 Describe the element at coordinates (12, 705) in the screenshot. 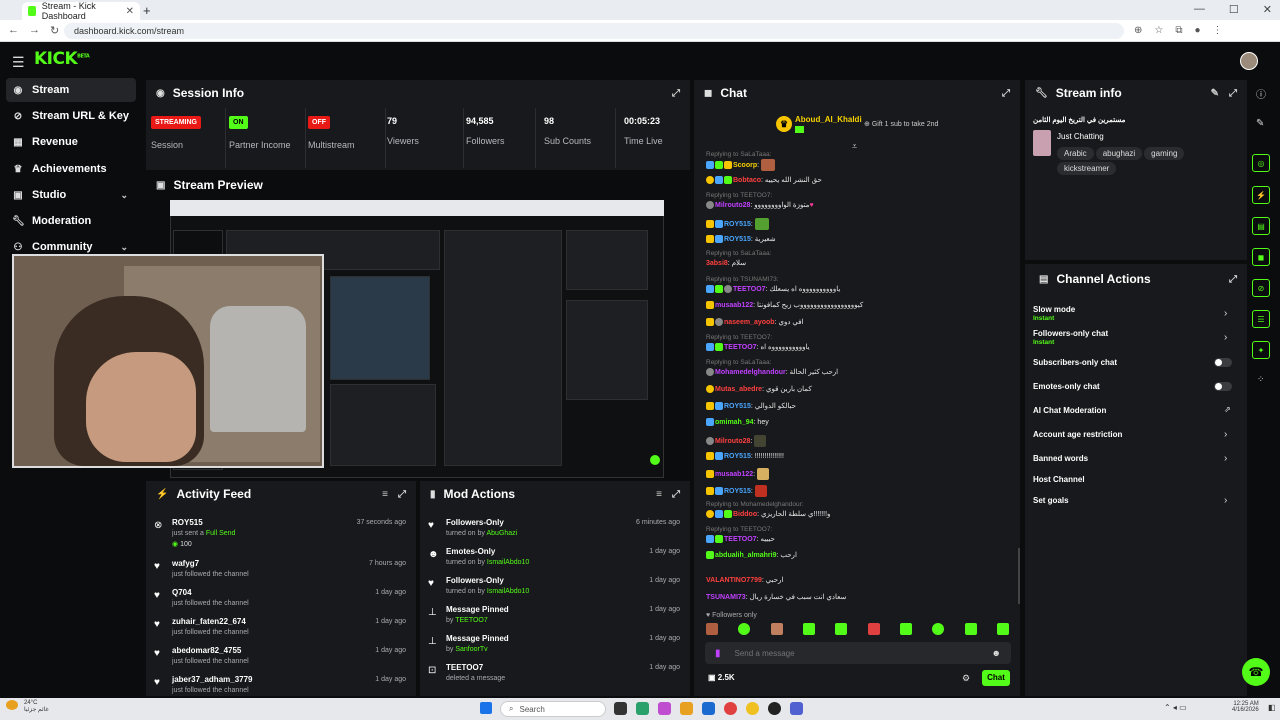

I see `weather-icon` at that location.